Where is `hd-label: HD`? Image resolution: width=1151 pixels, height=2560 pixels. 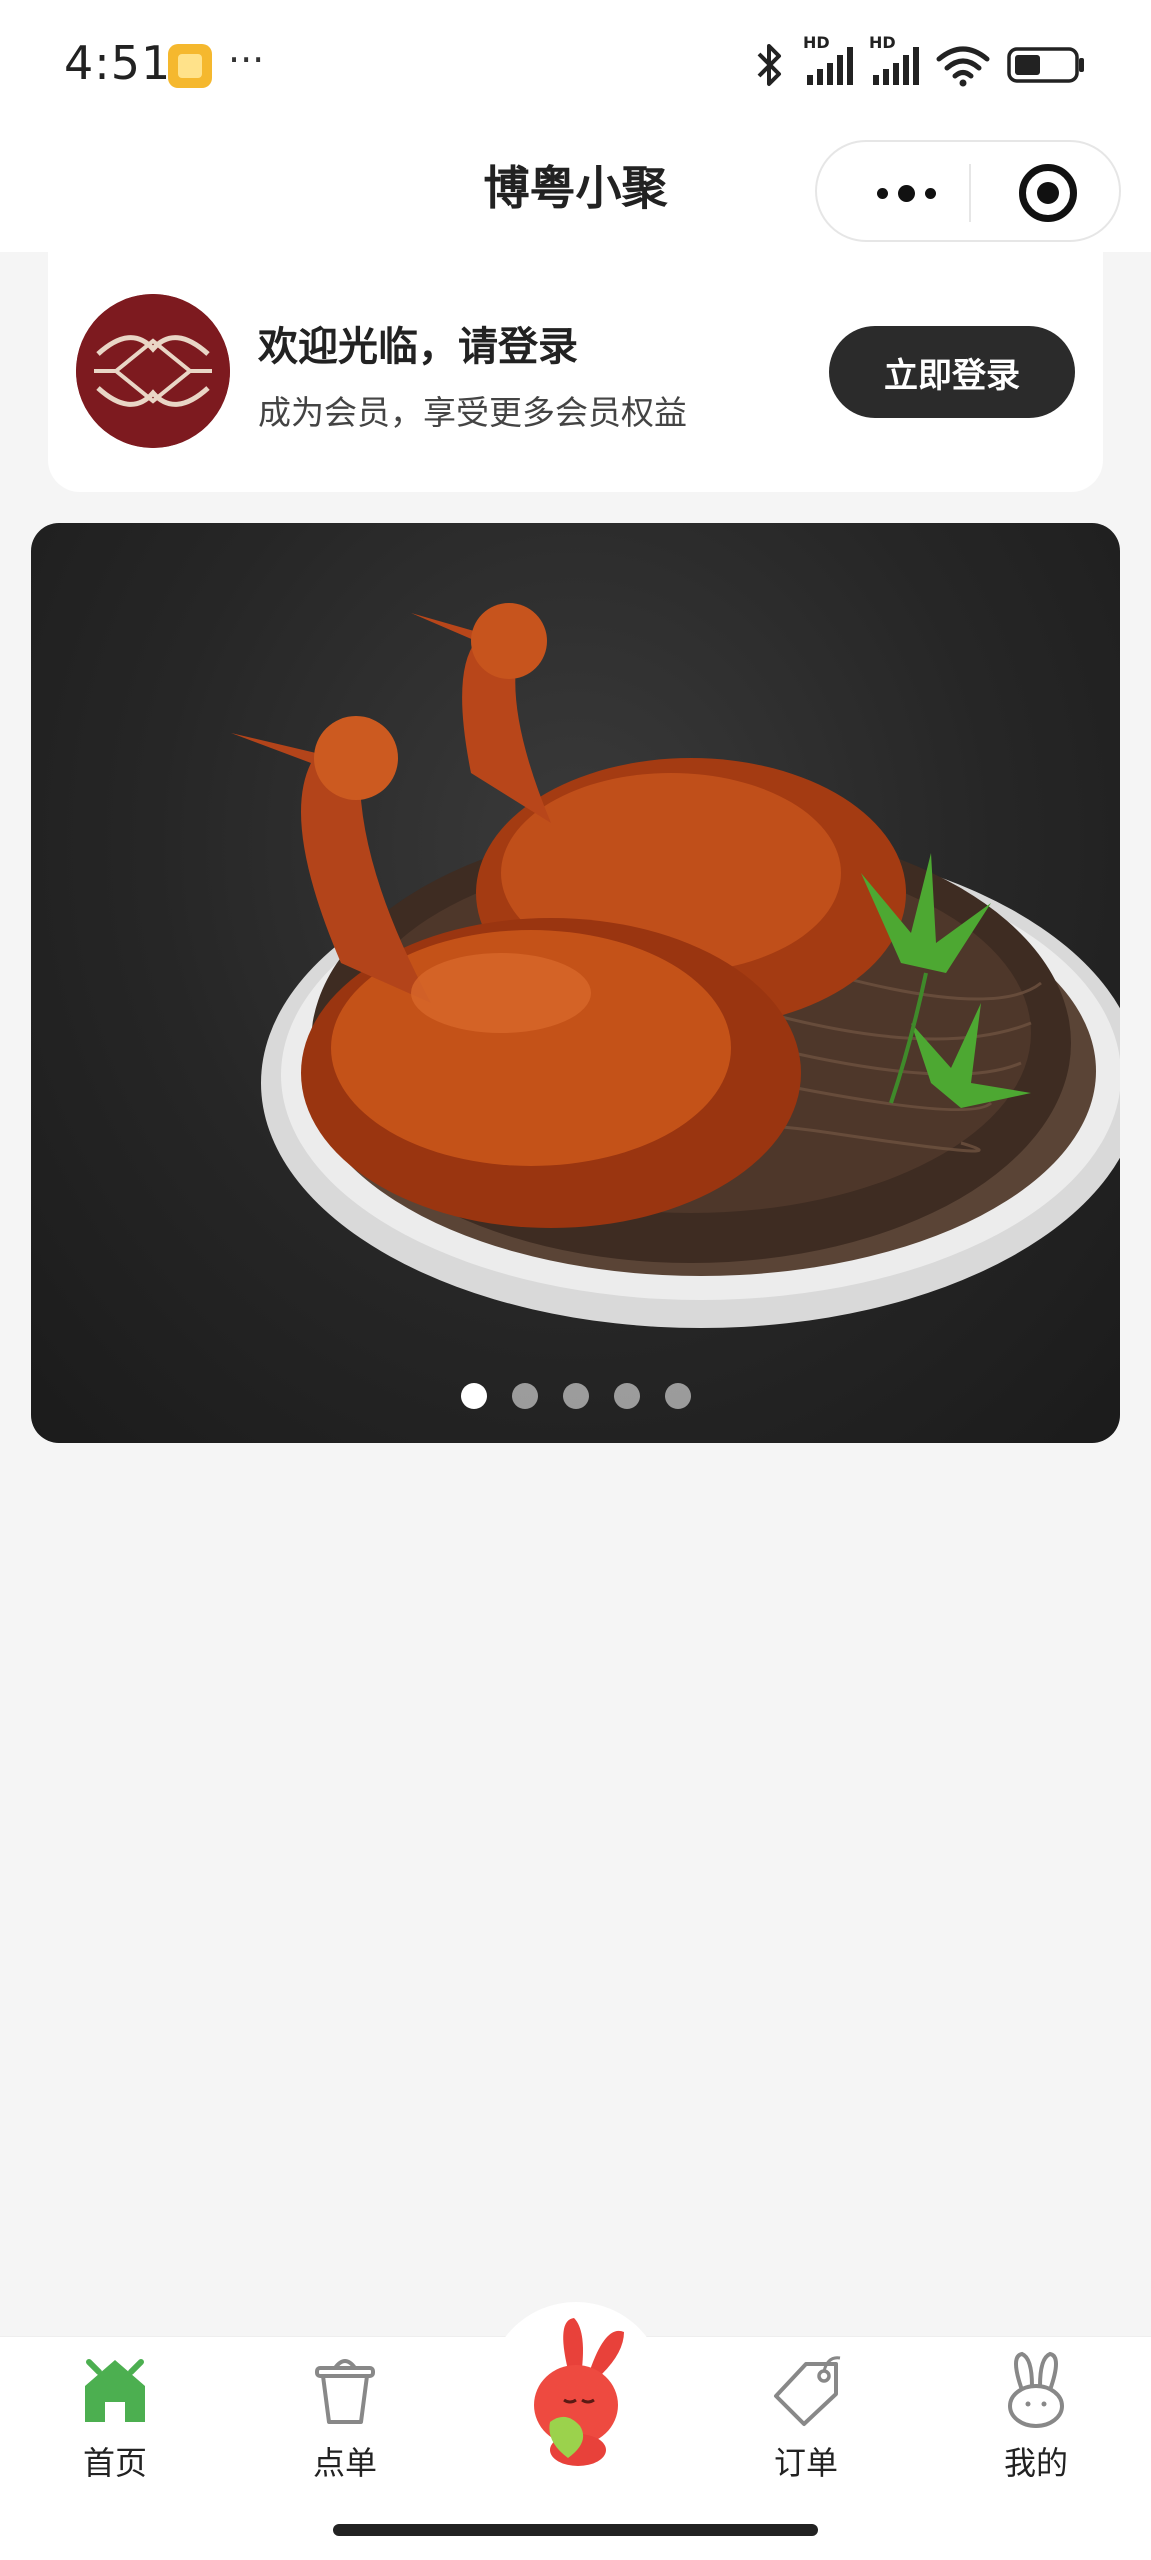 hd-label: HD is located at coordinates (816, 42).